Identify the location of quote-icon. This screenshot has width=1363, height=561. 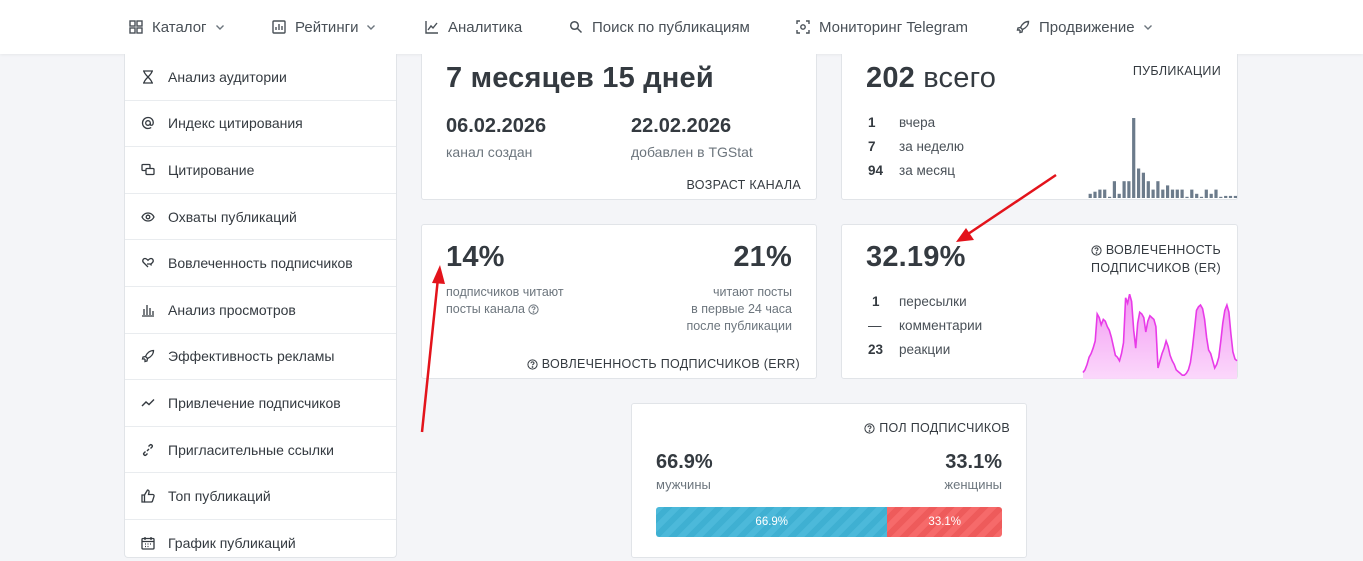
(148, 170).